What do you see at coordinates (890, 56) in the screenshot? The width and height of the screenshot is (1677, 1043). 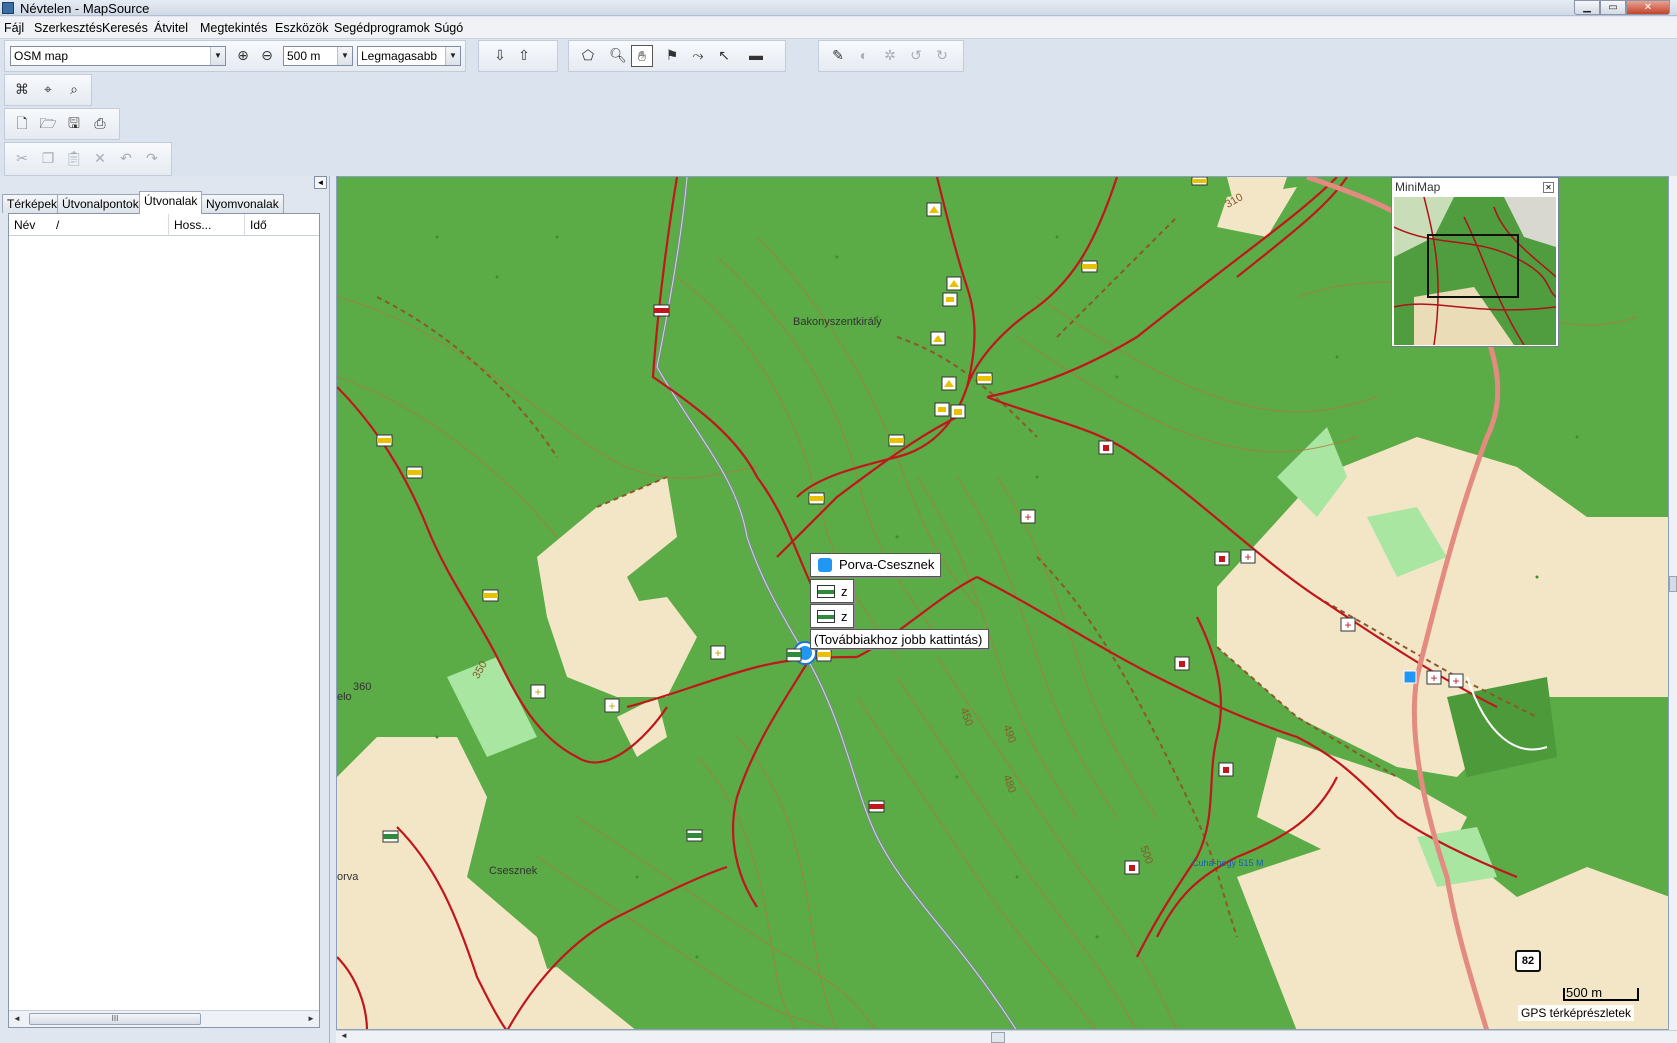 I see `track-filter-icon: ✲` at bounding box center [890, 56].